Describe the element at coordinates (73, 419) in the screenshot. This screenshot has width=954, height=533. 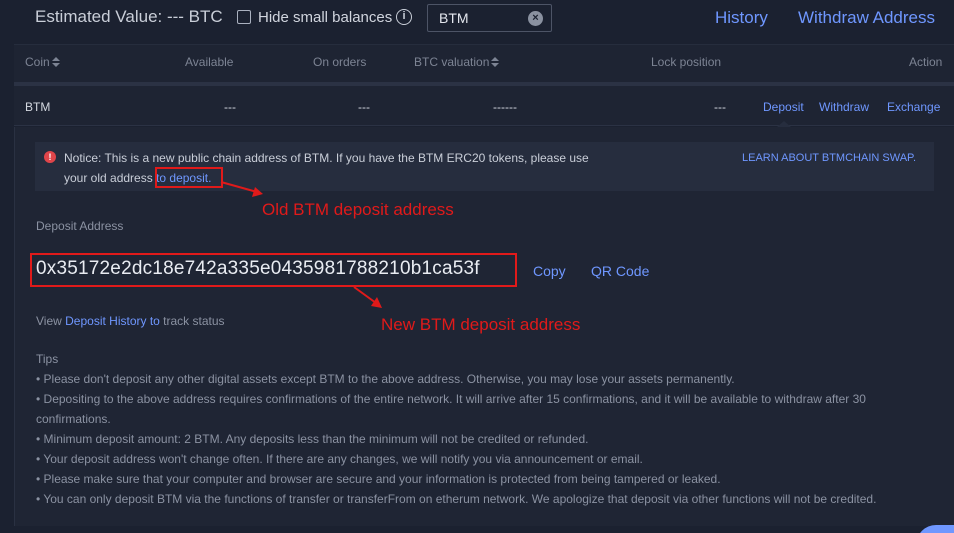
I see `tip-item: confirmations.` at that location.